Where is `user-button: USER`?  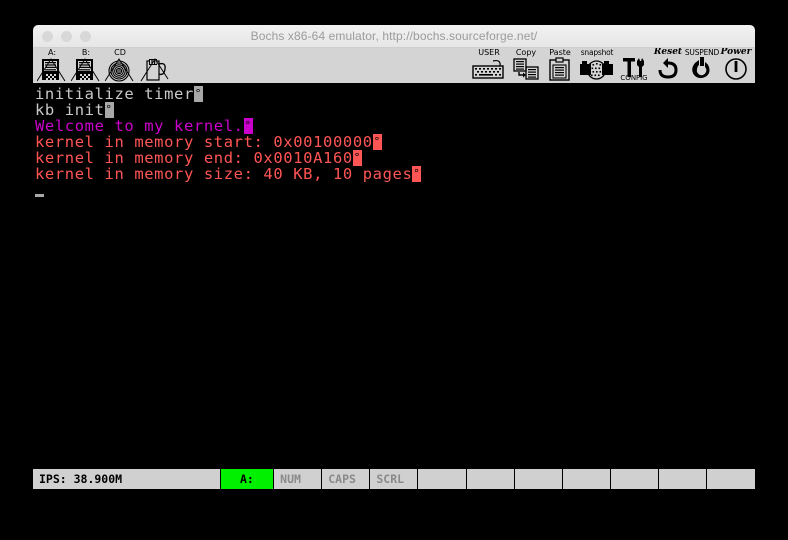 user-button: USER is located at coordinates (489, 65).